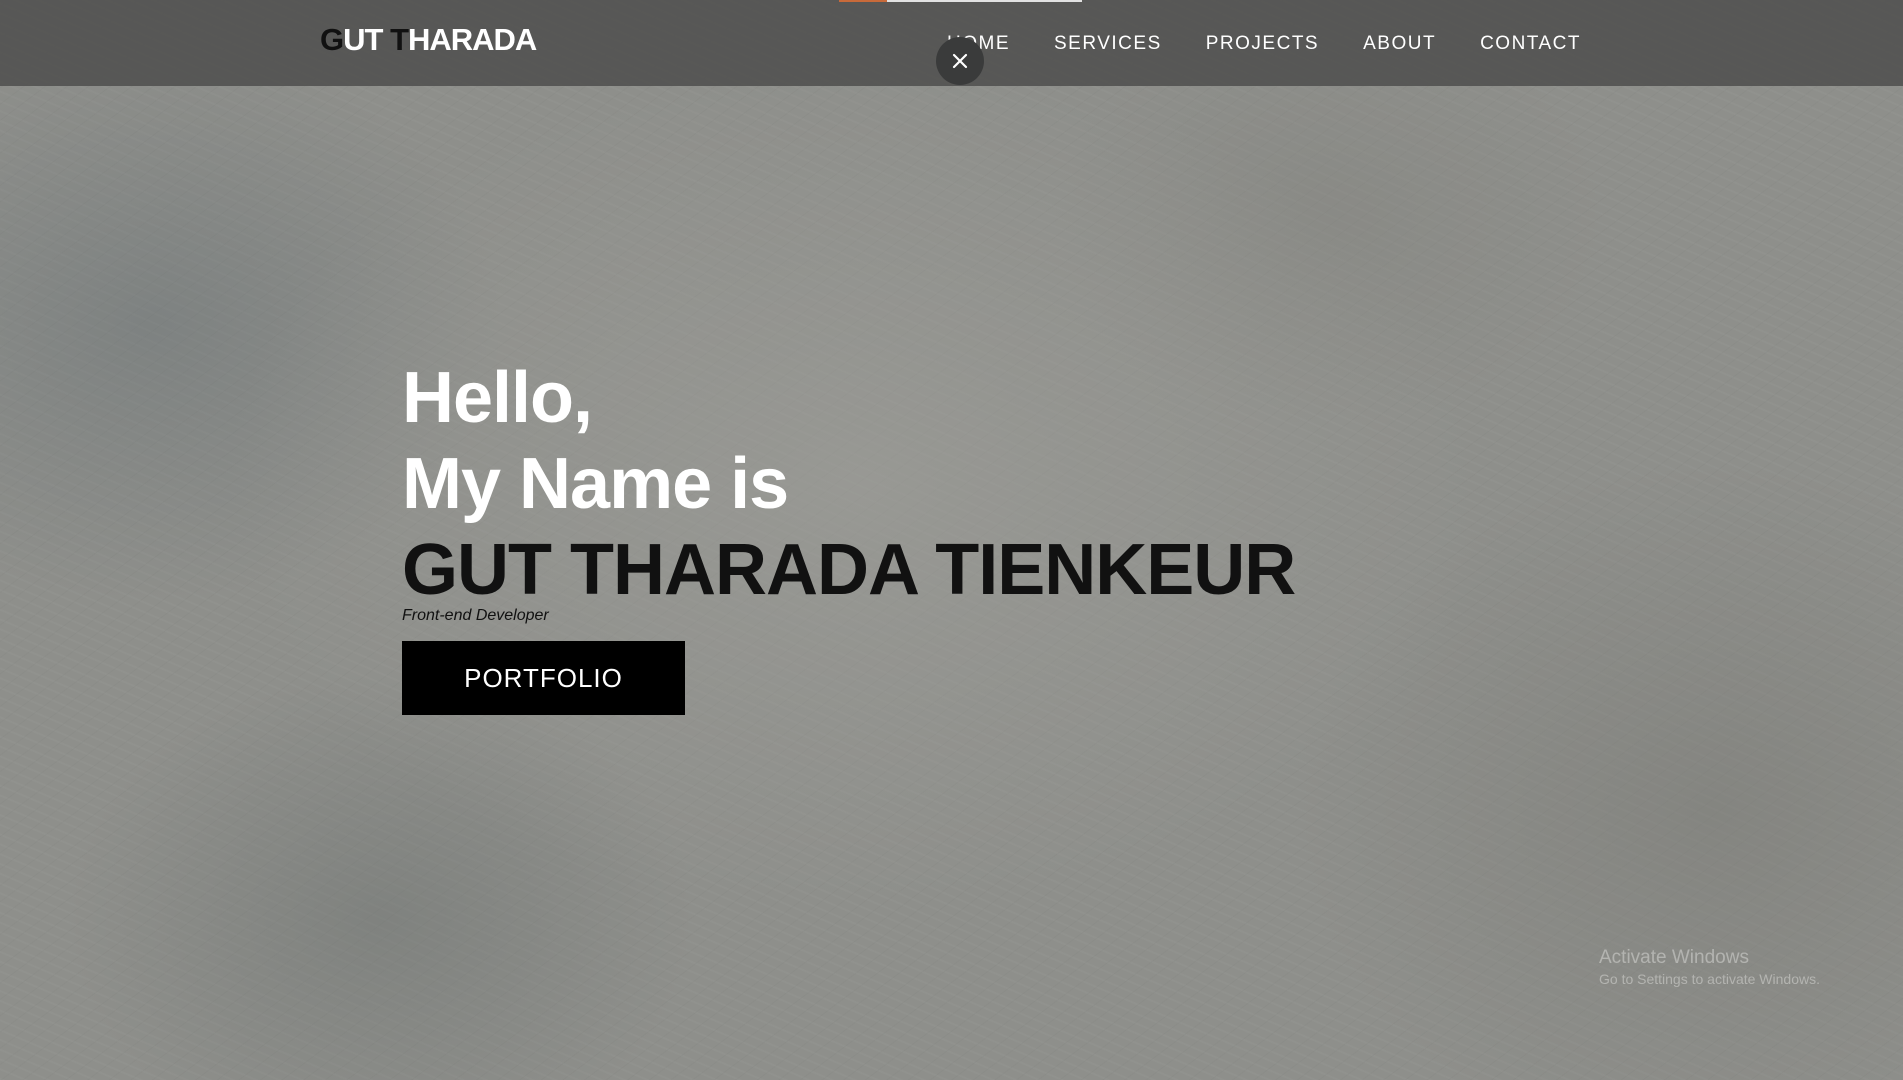 Image resolution: width=1903 pixels, height=1080 pixels. I want to click on hero-greeting: Hello,, so click(497, 398).